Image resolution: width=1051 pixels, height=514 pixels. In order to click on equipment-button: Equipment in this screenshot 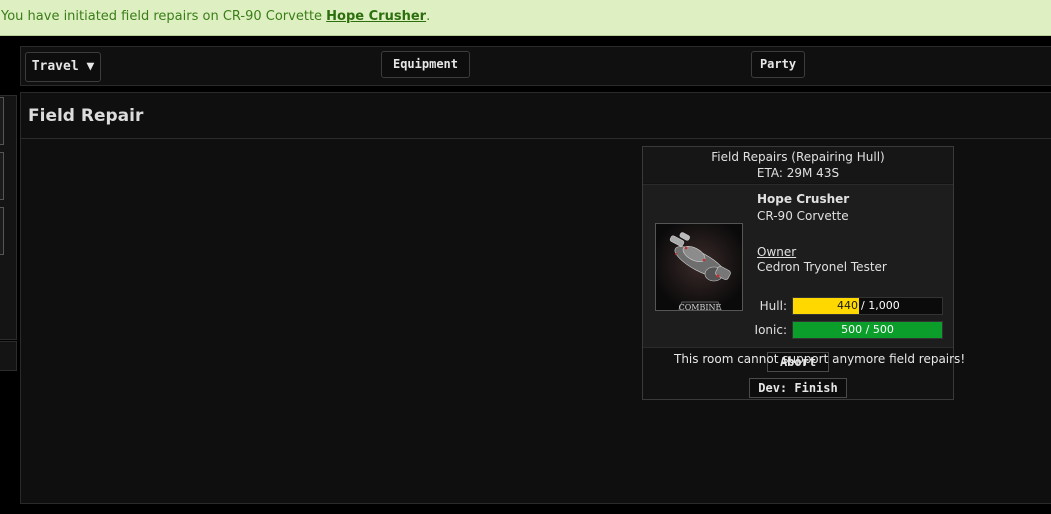, I will do `click(425, 64)`.